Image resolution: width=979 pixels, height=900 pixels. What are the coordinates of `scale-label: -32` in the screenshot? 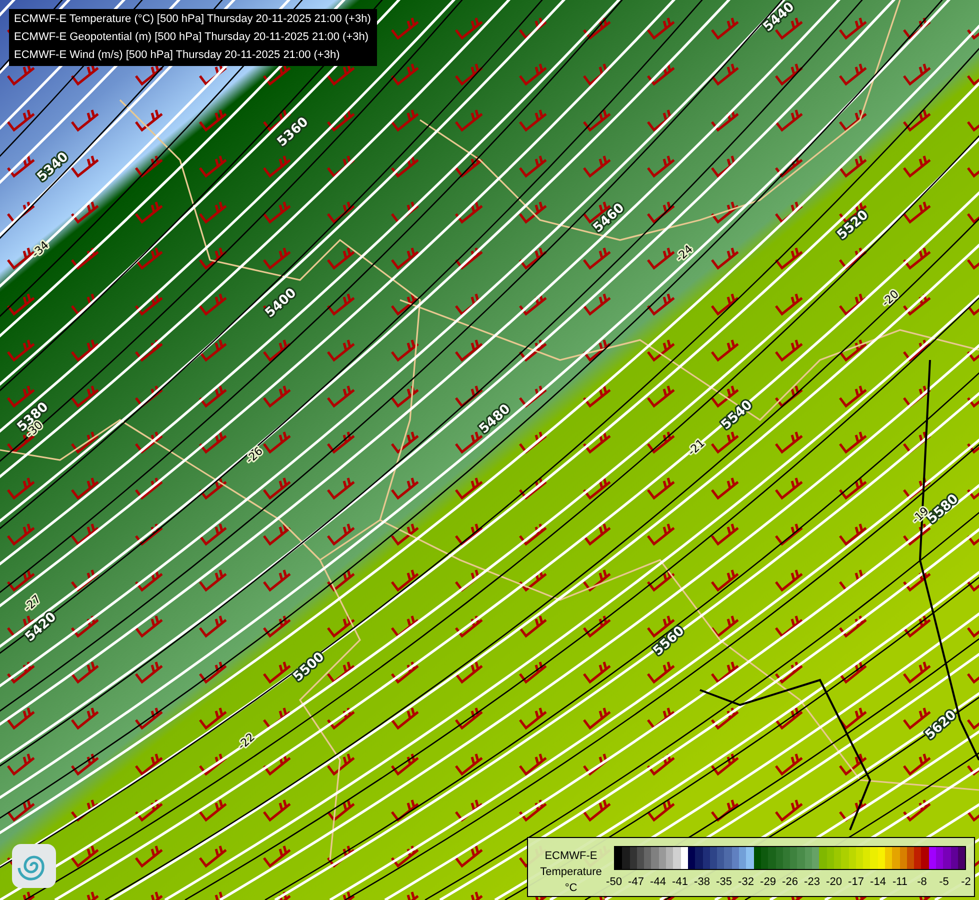 It's located at (746, 882).